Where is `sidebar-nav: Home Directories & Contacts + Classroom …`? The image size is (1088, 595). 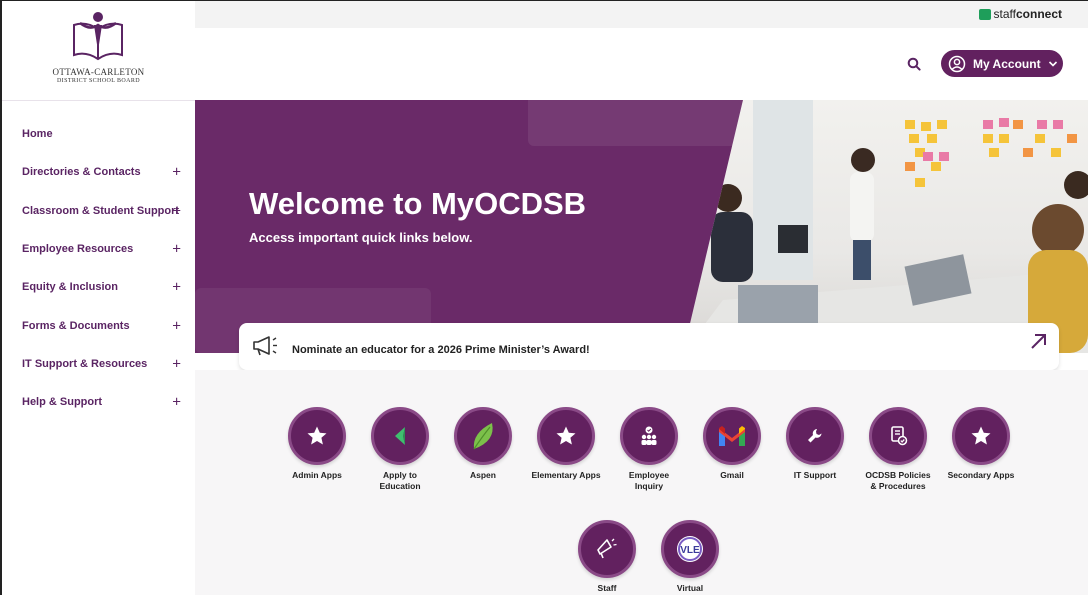 sidebar-nav: Home Directories & Contacts + Classroom … is located at coordinates (98, 268).